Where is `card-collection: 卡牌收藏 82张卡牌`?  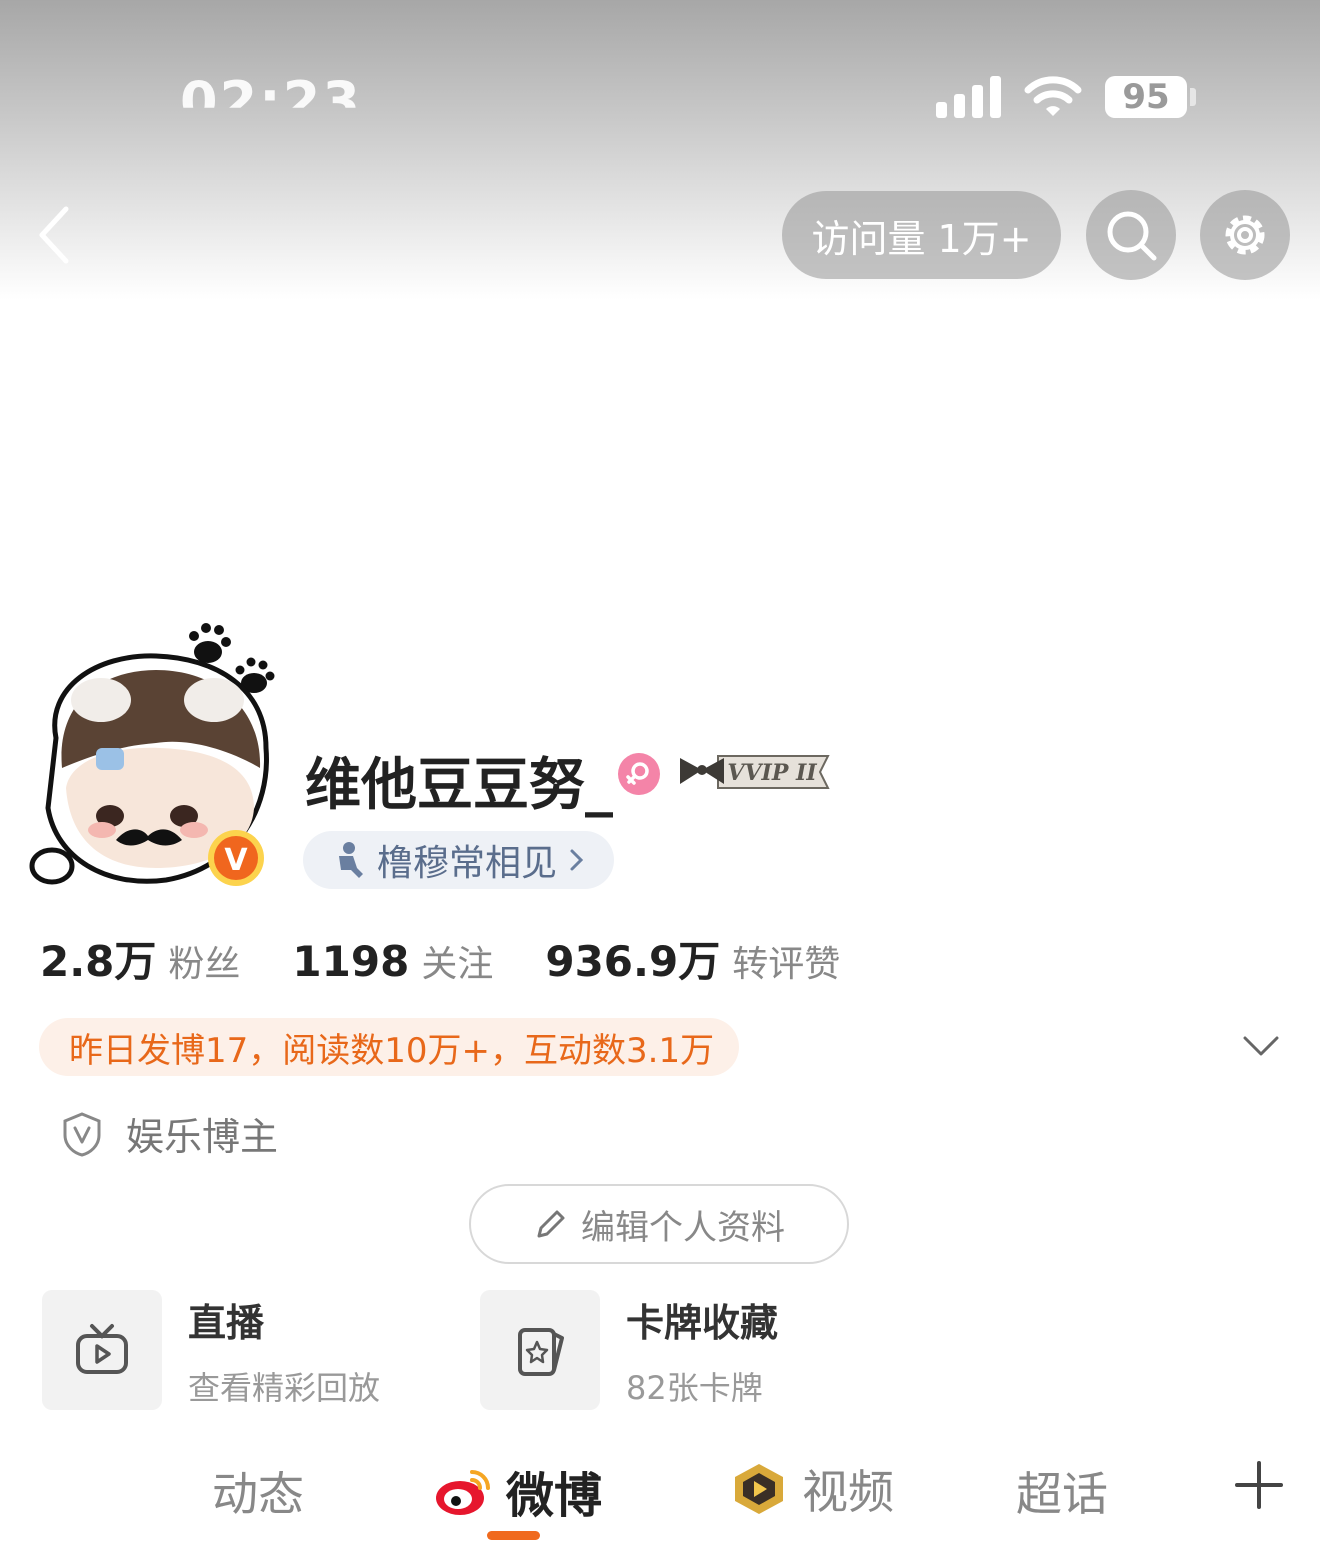 card-collection: 卡牌收藏 82张卡牌 is located at coordinates (629, 1350).